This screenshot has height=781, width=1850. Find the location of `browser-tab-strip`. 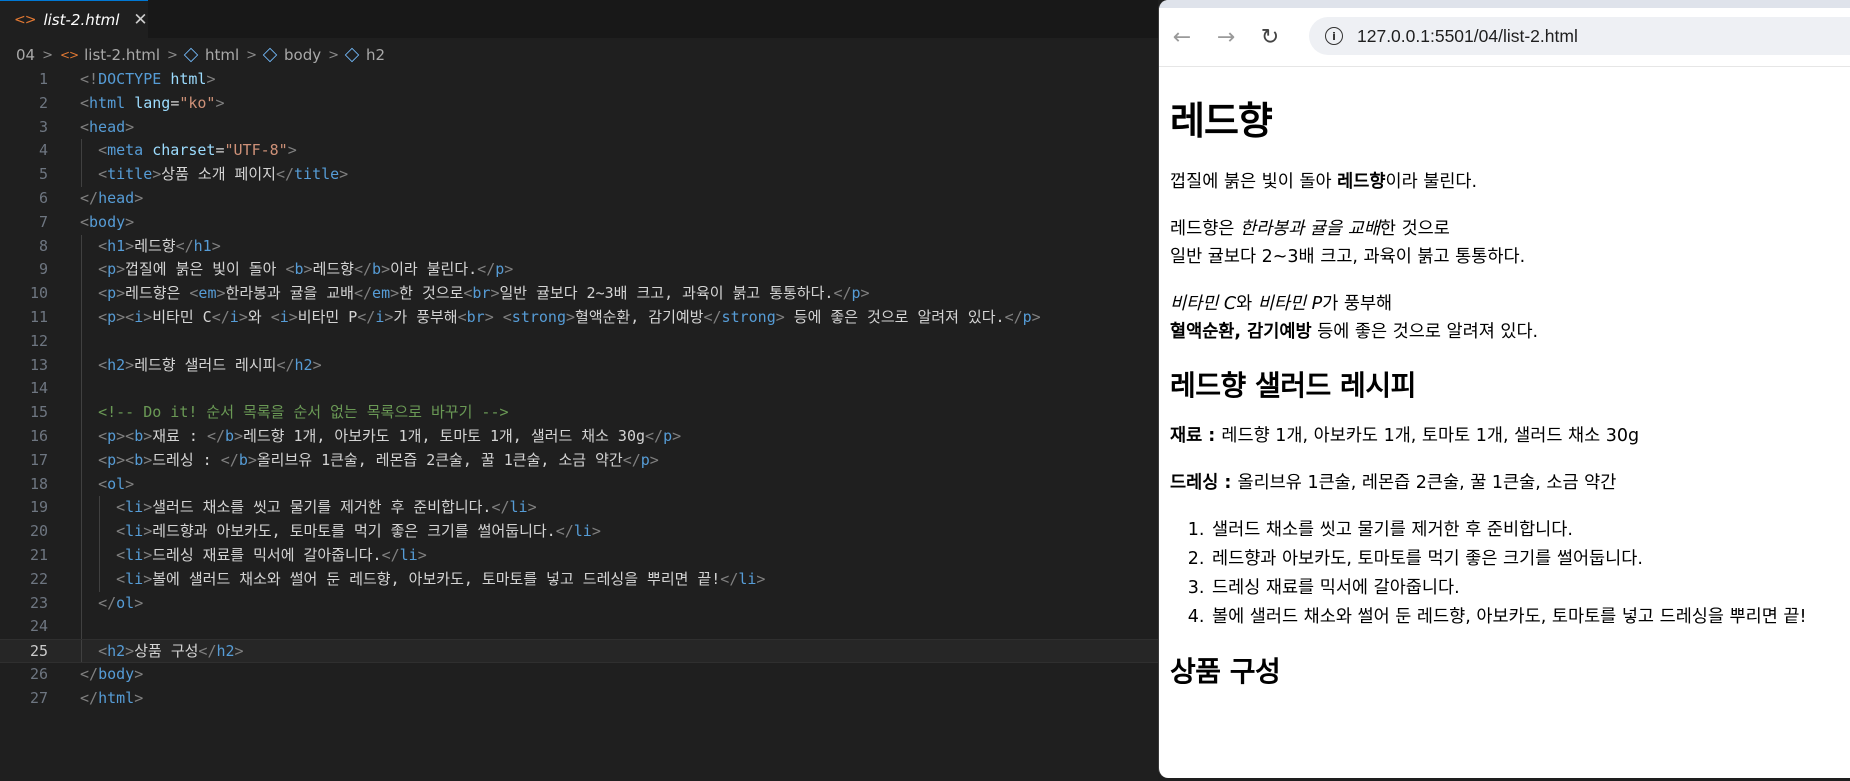

browser-tab-strip is located at coordinates (1504, 4).